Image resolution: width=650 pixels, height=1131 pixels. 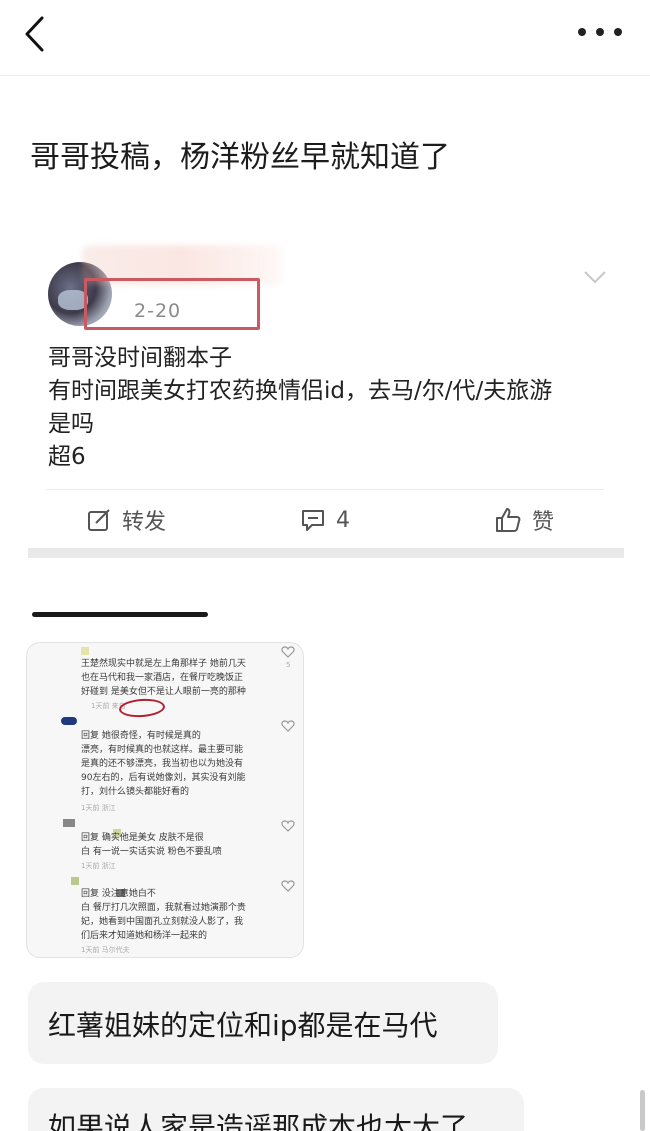 What do you see at coordinates (163, 778) in the screenshot?
I see `screenshot-line: 90左右的，后有说她像刘，其实没有刘能` at bounding box center [163, 778].